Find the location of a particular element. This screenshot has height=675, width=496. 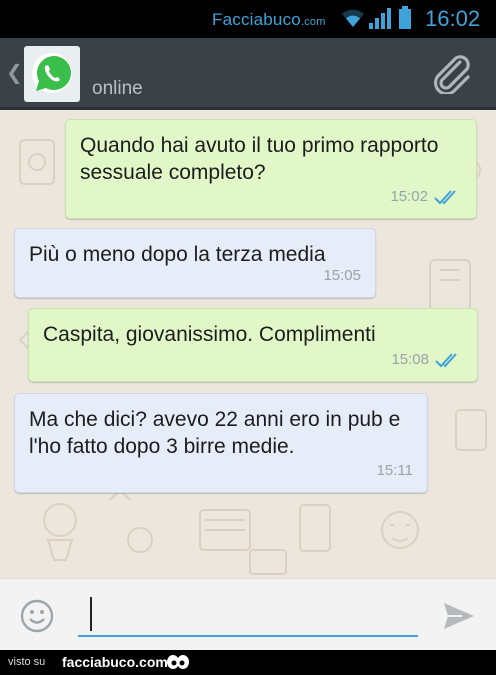

message-meta: 15:11 is located at coordinates (395, 470).